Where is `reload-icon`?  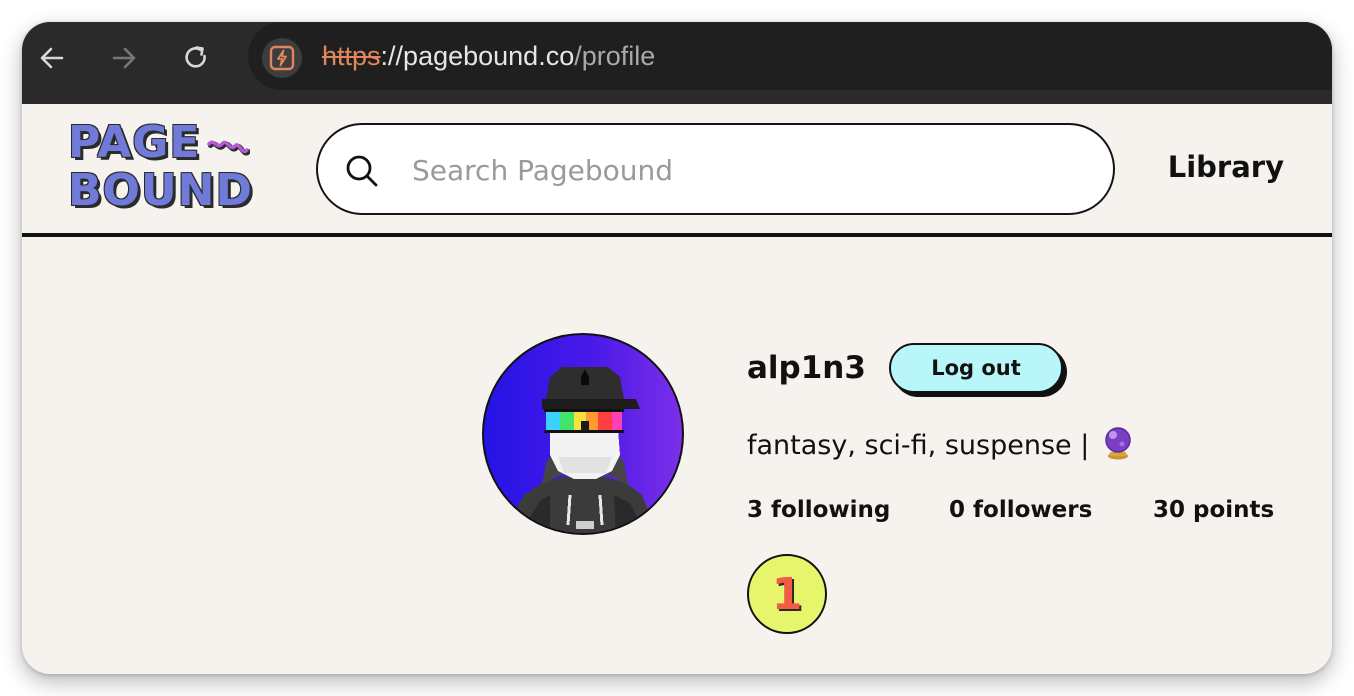
reload-icon is located at coordinates (195, 57).